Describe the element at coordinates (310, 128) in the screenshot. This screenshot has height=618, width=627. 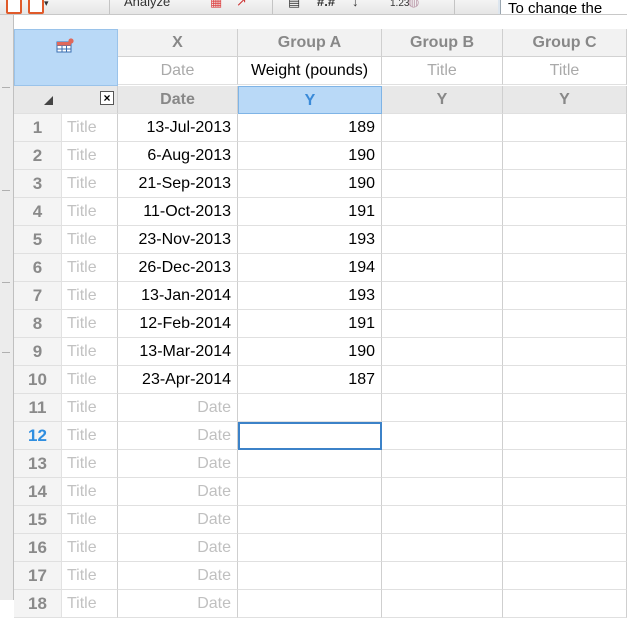
I see `y-value-cell: 189` at that location.